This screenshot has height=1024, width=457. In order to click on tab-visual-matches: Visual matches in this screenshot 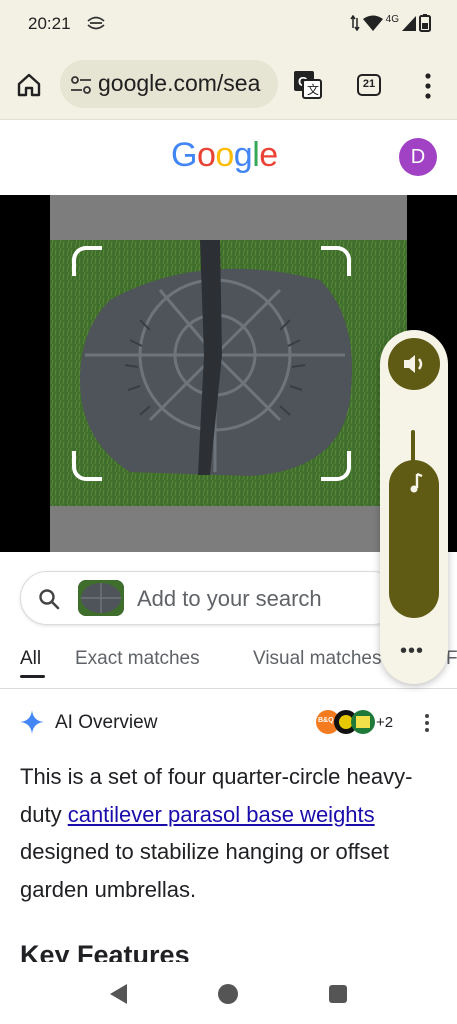, I will do `click(317, 659)`.